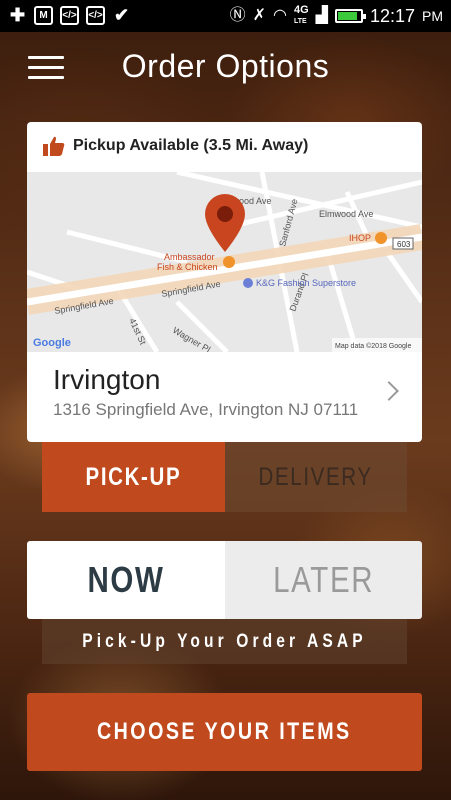  What do you see at coordinates (373, 346) in the screenshot?
I see `map-attribution: Map data ©2018 Google` at bounding box center [373, 346].